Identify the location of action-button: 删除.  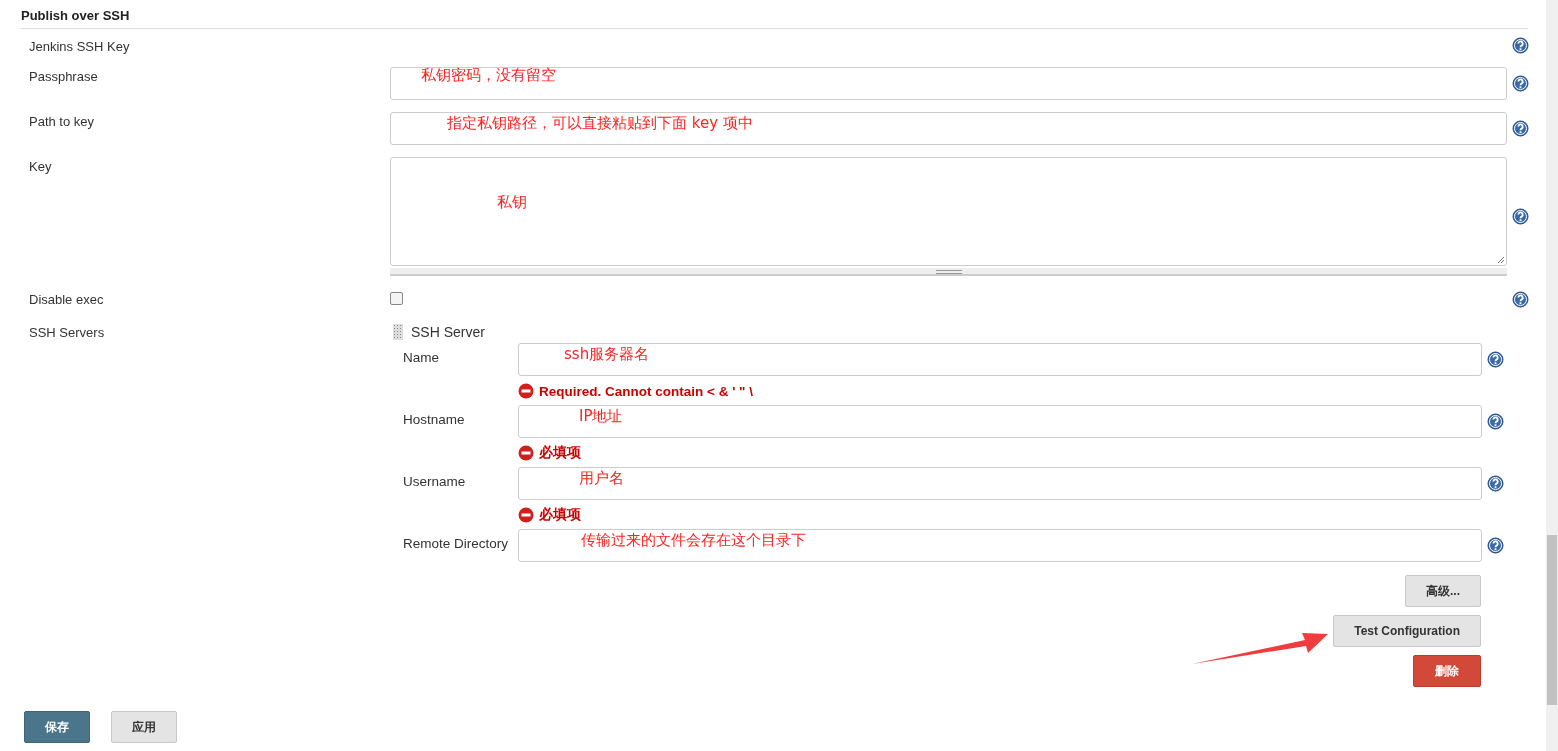
(1447, 671).